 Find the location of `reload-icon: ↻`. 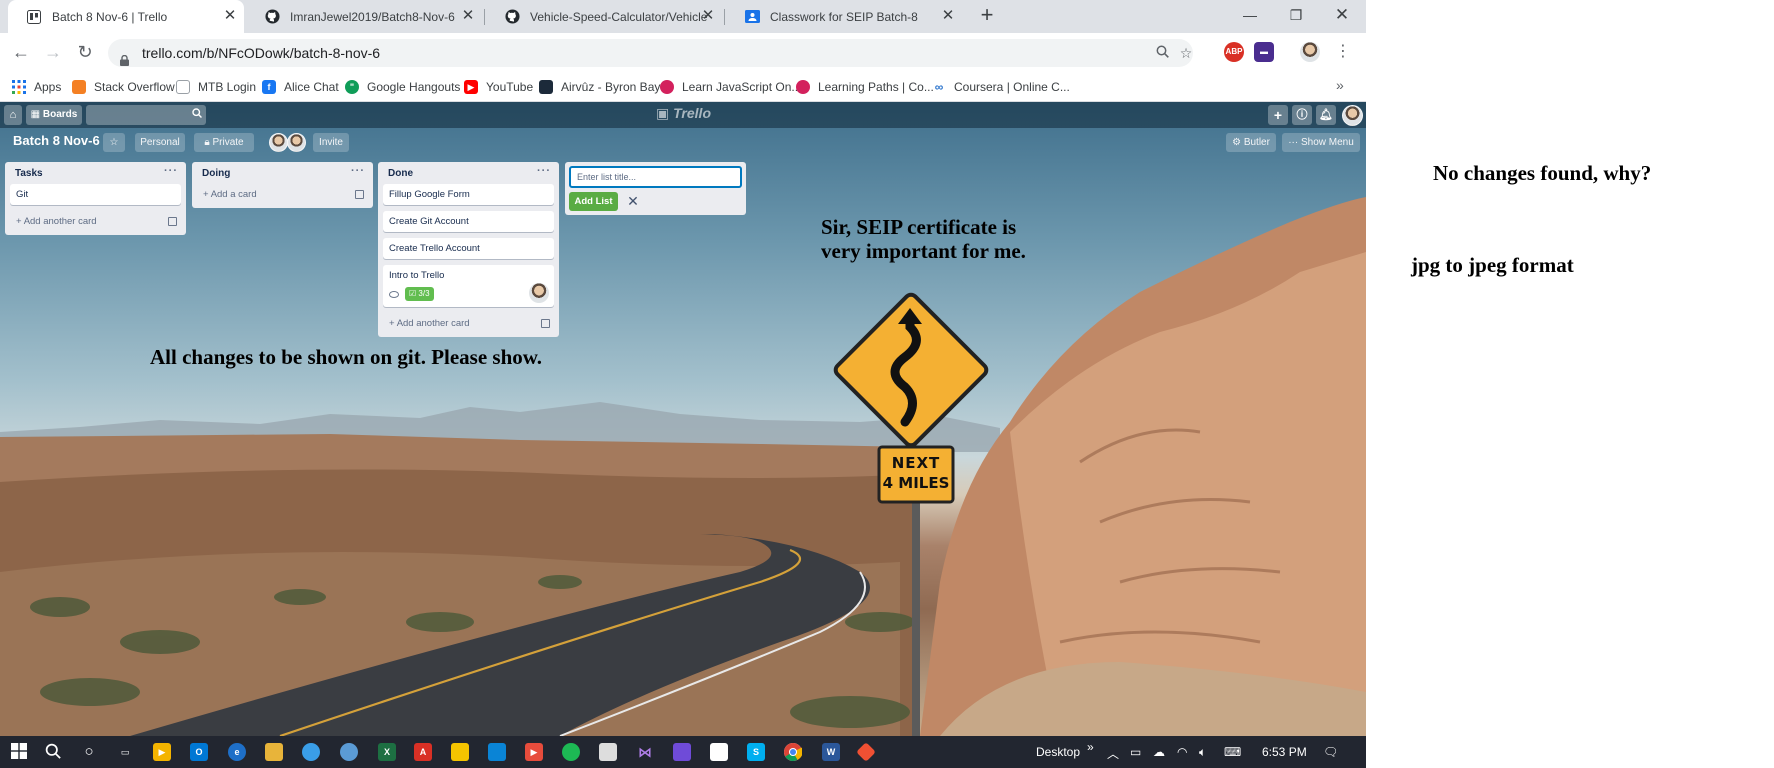

reload-icon: ↻ is located at coordinates (85, 53).